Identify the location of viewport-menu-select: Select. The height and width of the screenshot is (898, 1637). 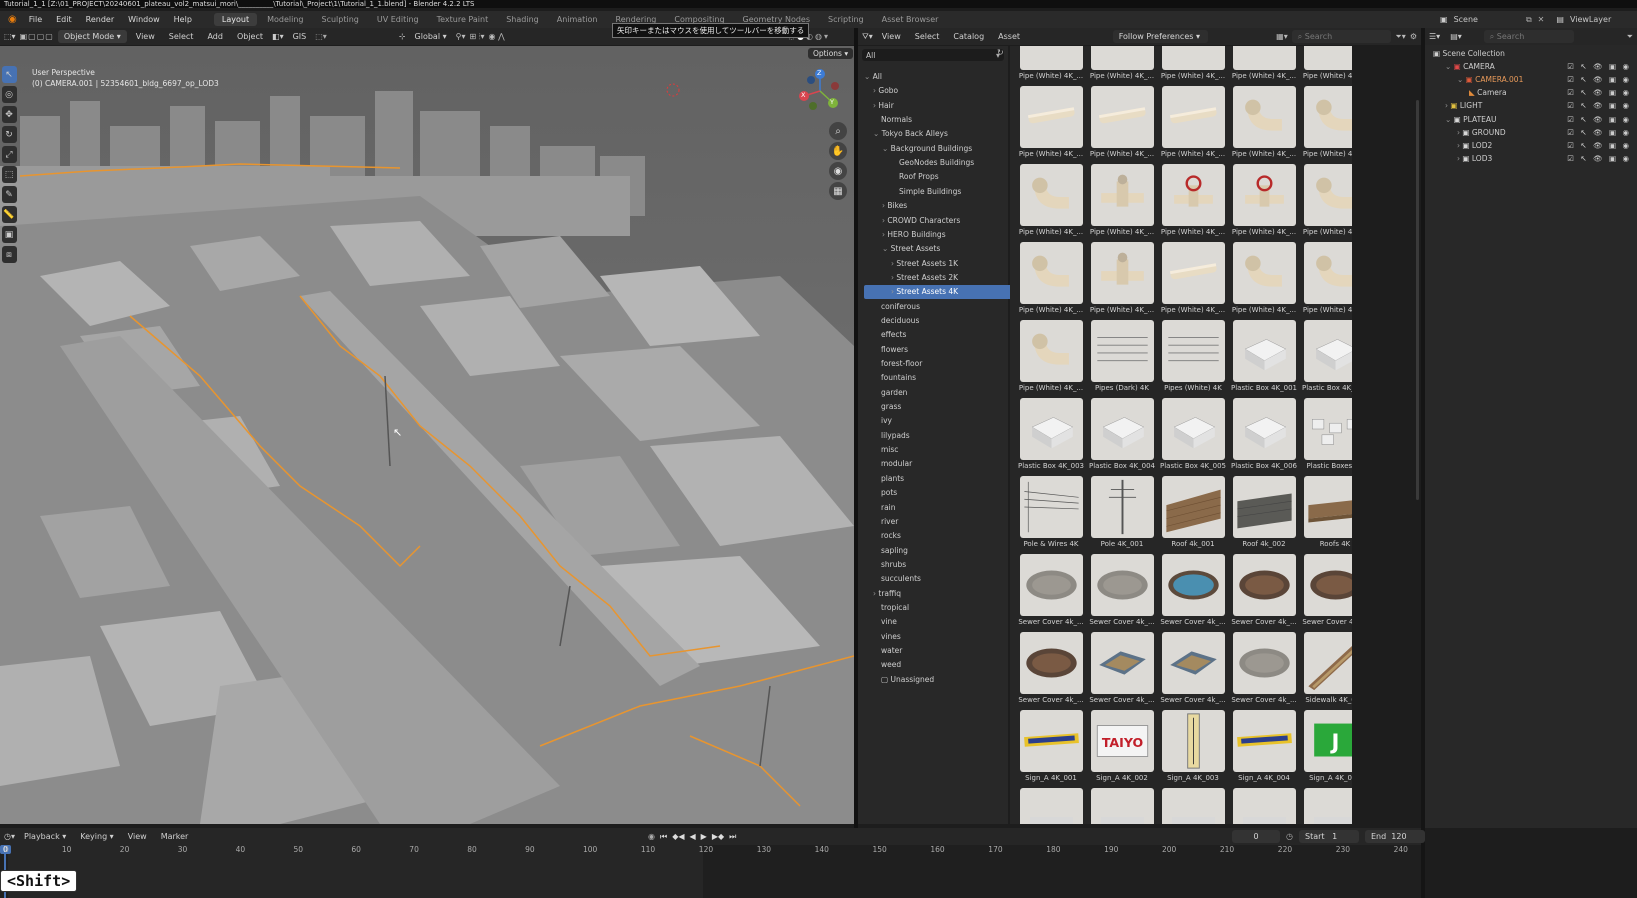
(181, 36).